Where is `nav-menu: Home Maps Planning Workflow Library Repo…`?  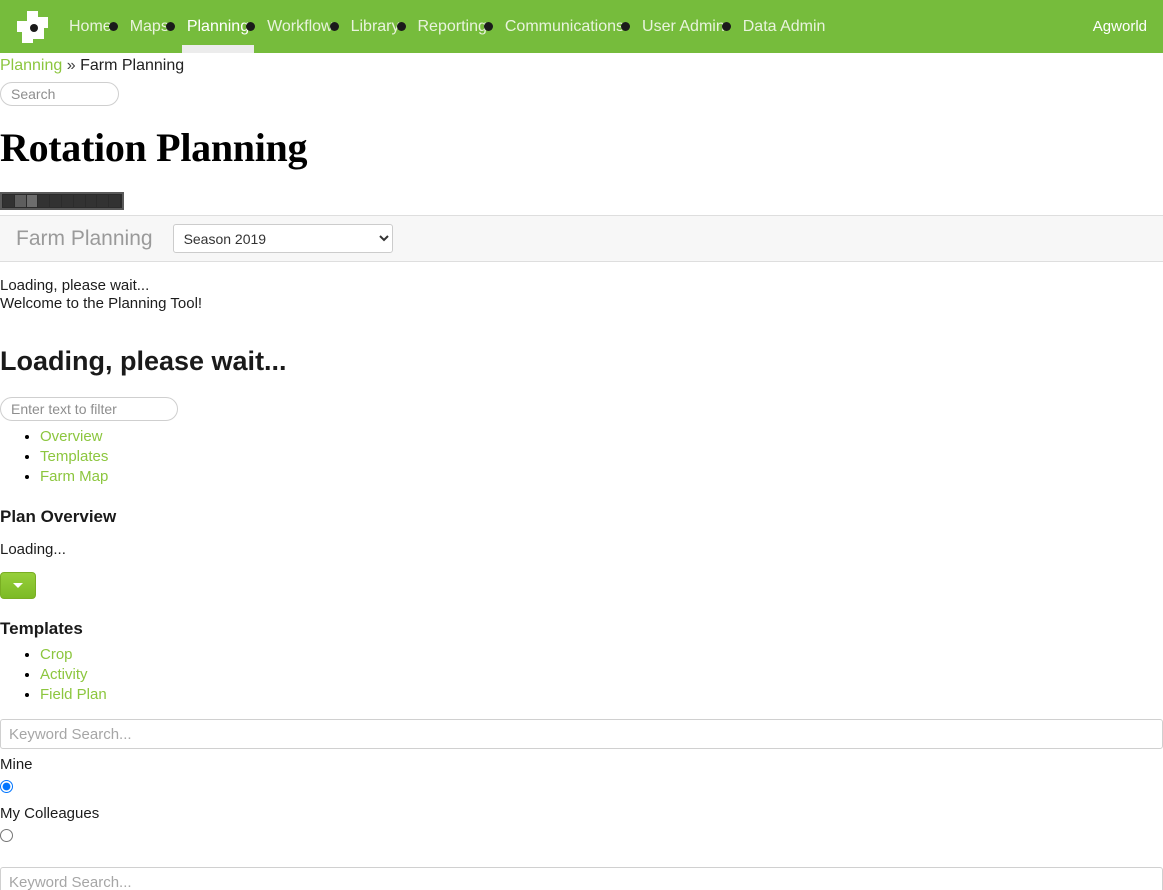 nav-menu: Home Maps Planning Workflow Library Repo… is located at coordinates (447, 26).